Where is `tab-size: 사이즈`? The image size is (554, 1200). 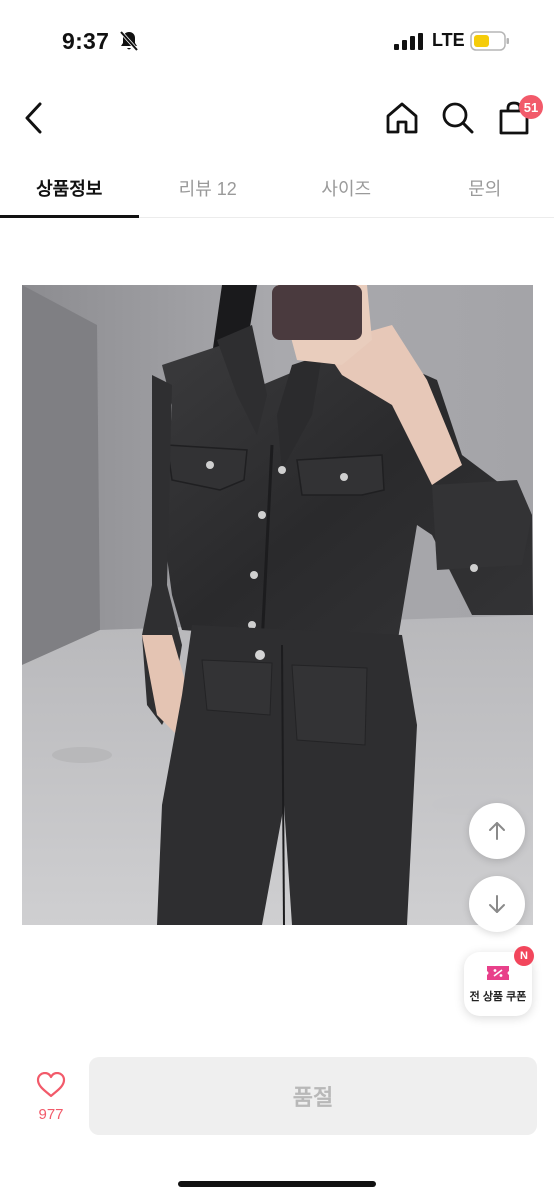 tab-size: 사이즈 is located at coordinates (346, 188).